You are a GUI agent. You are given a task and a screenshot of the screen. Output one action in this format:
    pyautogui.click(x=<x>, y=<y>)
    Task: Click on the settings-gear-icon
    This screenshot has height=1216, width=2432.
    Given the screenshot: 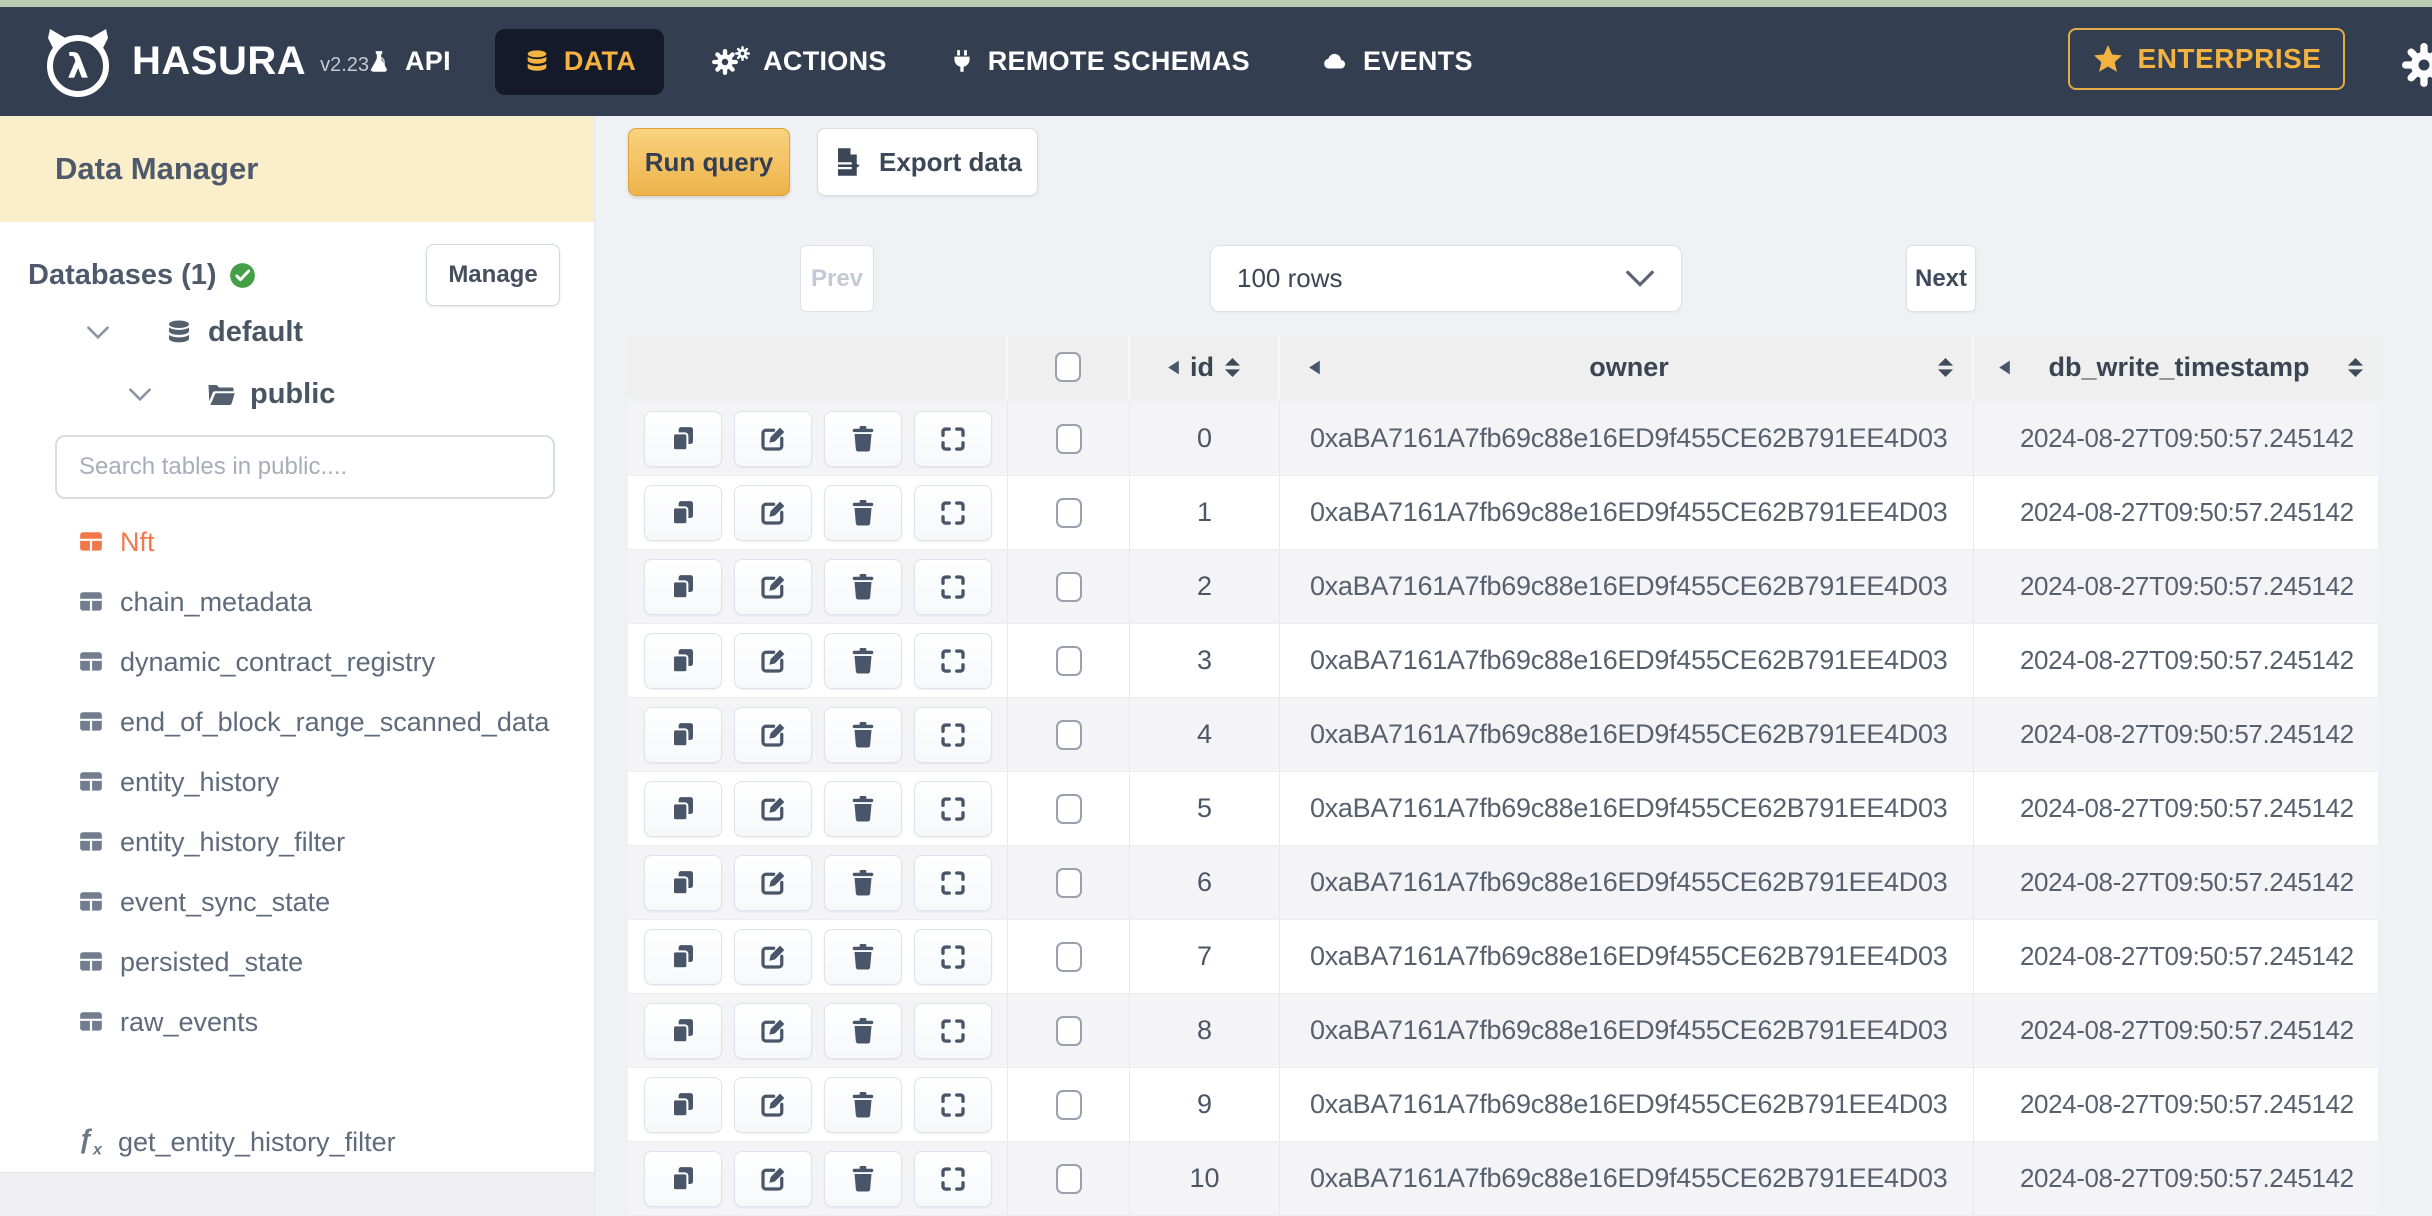 What is the action you would take?
    pyautogui.click(x=2417, y=67)
    